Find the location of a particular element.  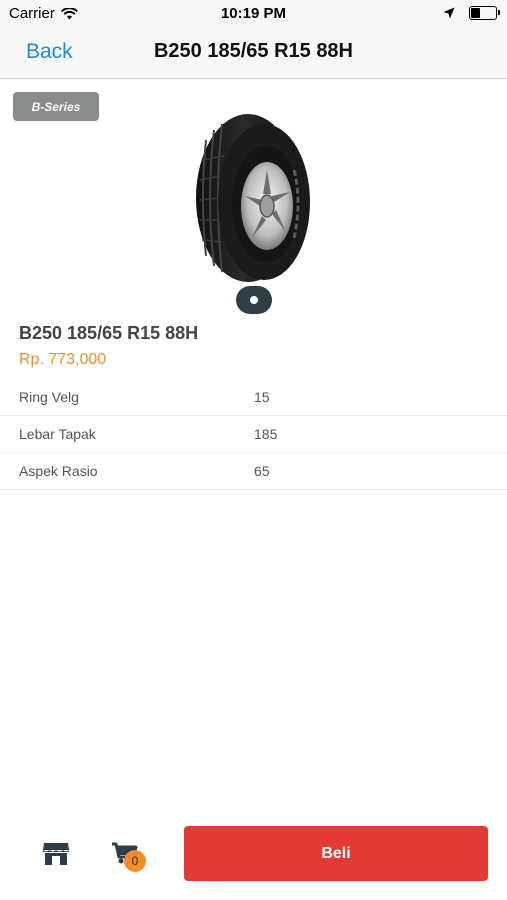

buy-button: Beli is located at coordinates (336, 853).